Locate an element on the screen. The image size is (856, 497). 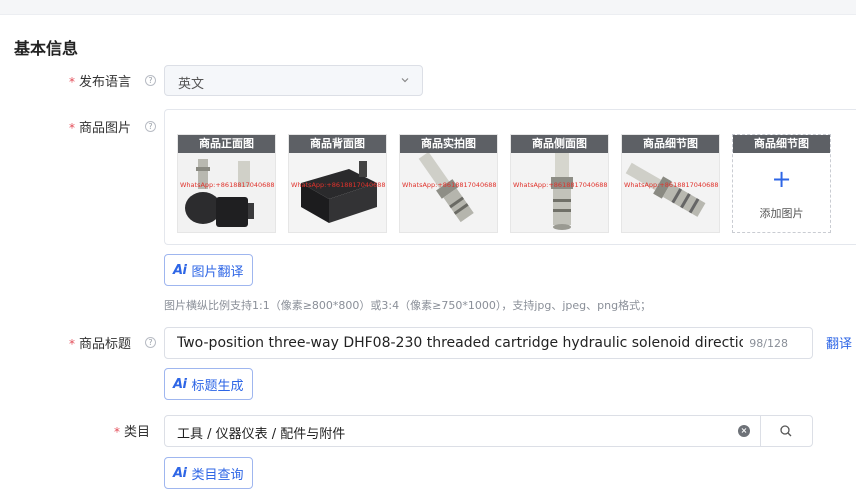
valve-photo-side is located at coordinates (559, 192).